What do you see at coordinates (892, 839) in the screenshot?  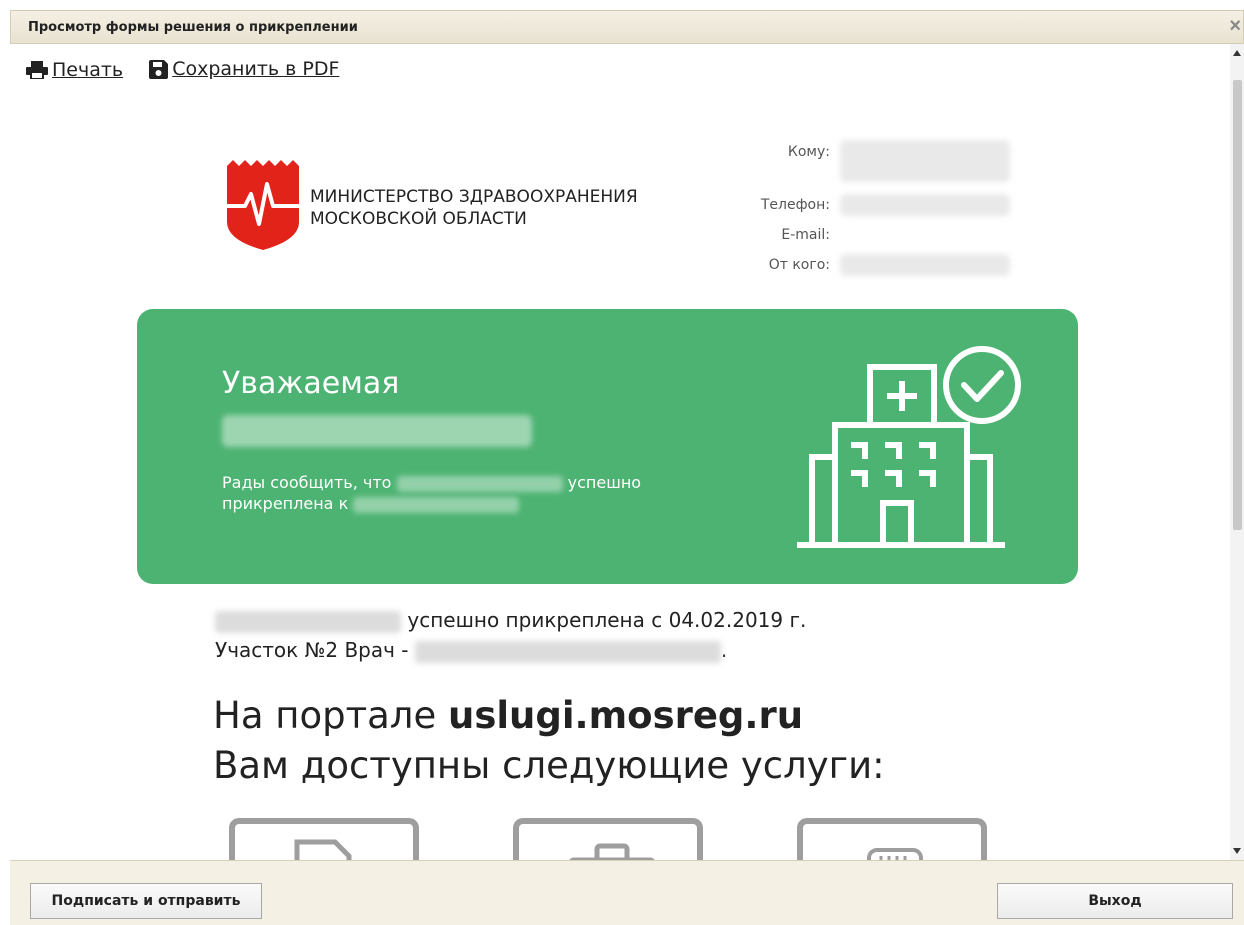 I see `service-tile-calendar` at bounding box center [892, 839].